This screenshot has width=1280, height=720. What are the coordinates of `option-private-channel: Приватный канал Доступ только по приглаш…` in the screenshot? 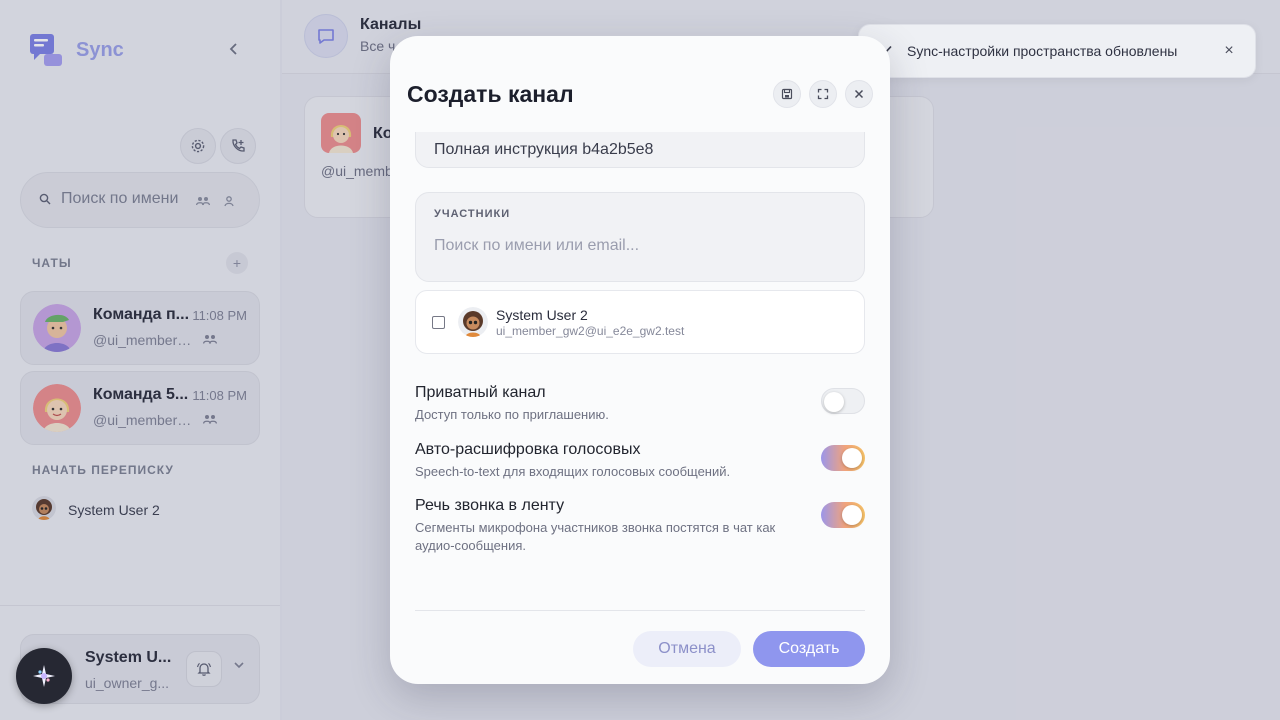 It's located at (640, 404).